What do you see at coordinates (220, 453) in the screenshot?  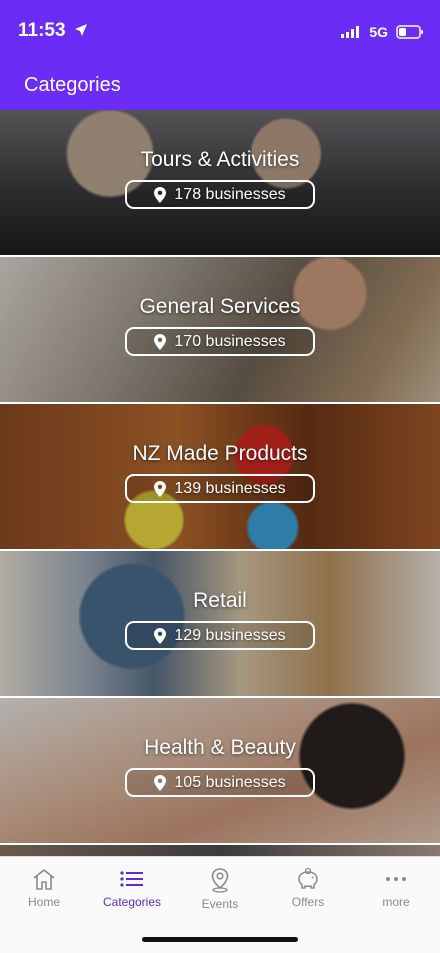 I see `category-title: NZ Made Products` at bounding box center [220, 453].